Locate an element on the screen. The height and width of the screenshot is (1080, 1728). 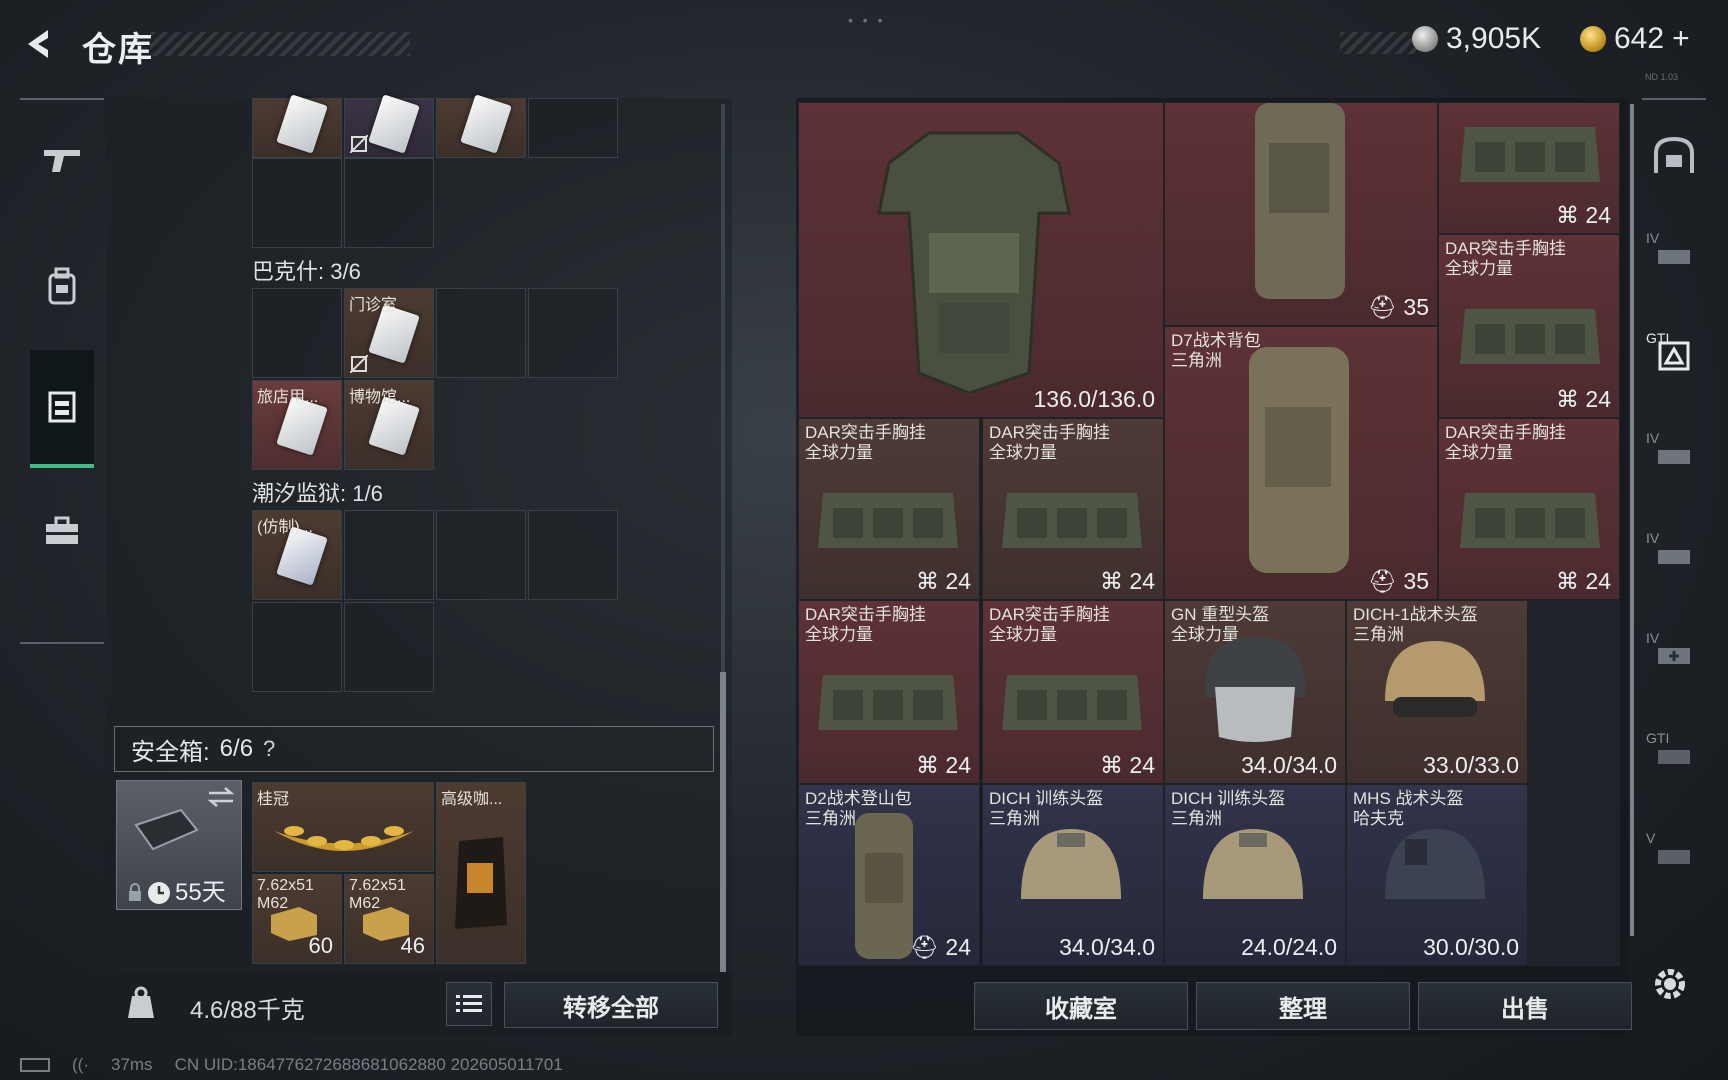
silver-coin-icon is located at coordinates (1425, 39).